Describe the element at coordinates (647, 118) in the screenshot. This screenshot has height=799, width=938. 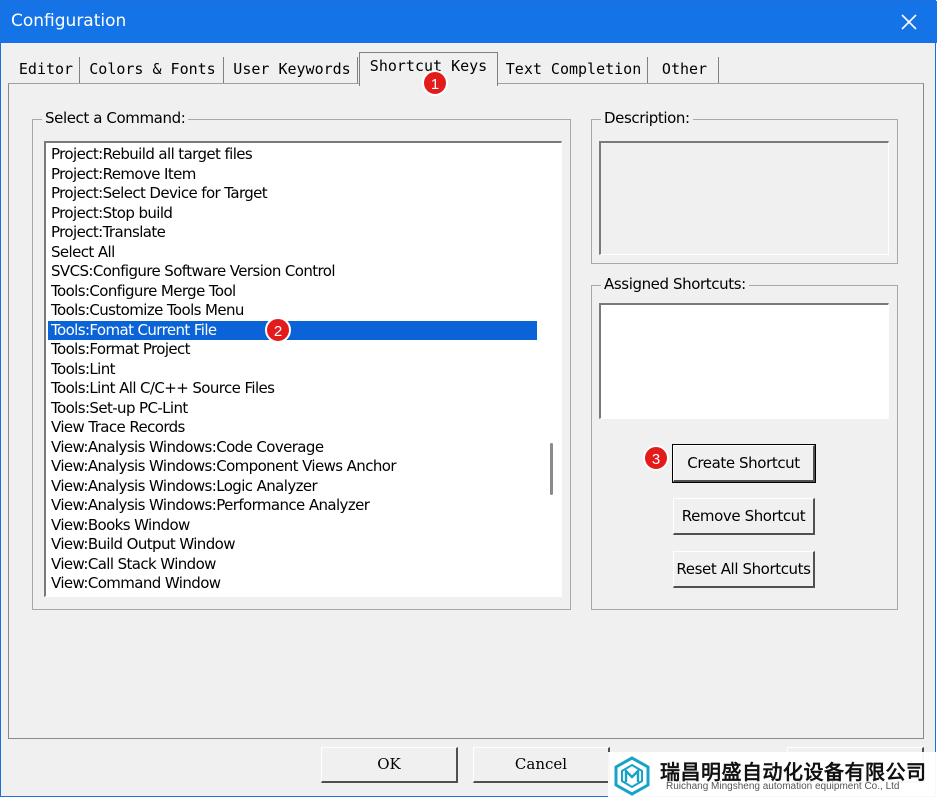
I see `description-label: Description:` at that location.